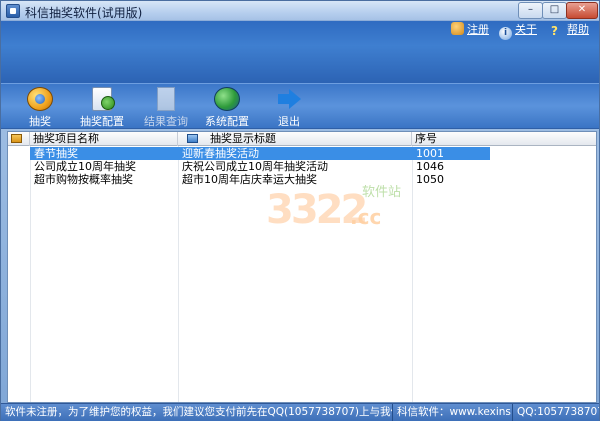  What do you see at coordinates (300, 52) in the screenshot?
I see `header-banner: 注册 i 关于 ? 帮助` at bounding box center [300, 52].